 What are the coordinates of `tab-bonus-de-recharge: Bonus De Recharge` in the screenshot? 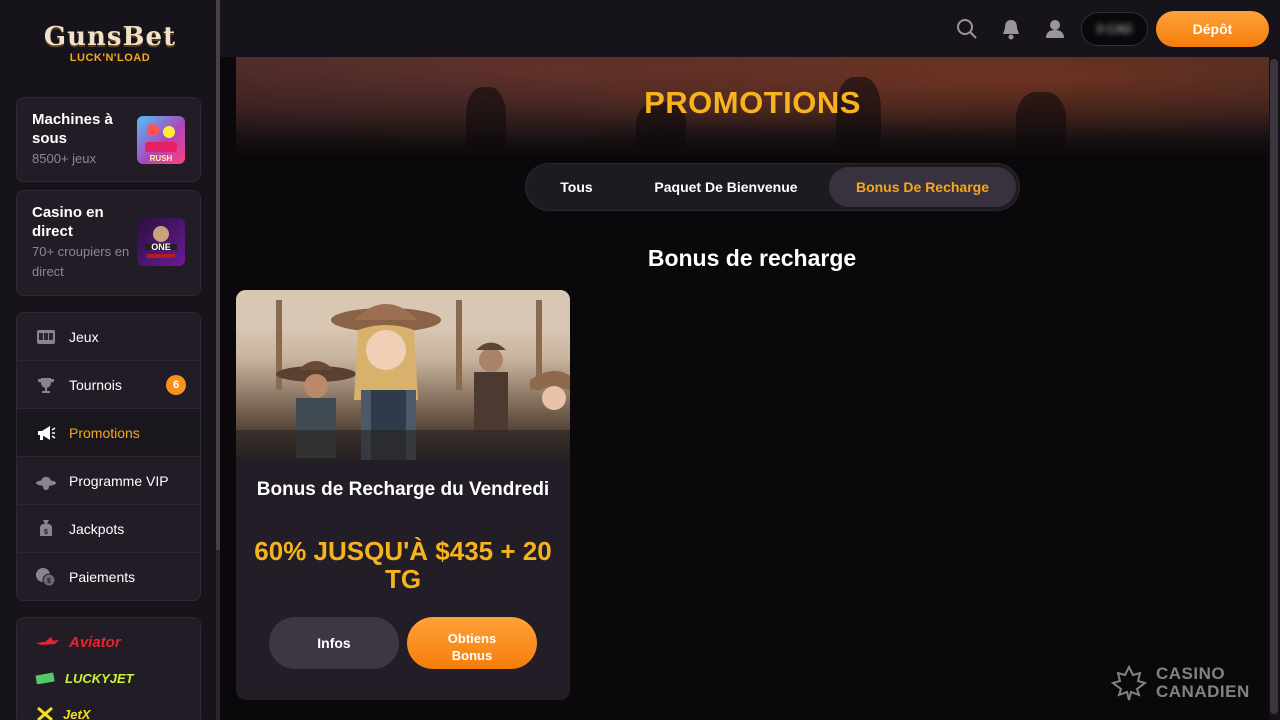 It's located at (922, 187).